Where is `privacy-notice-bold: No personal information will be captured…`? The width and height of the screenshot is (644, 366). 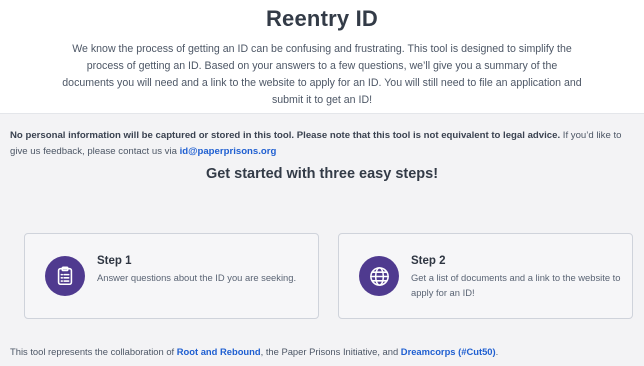 privacy-notice-bold: No personal information will be captured… is located at coordinates (285, 135).